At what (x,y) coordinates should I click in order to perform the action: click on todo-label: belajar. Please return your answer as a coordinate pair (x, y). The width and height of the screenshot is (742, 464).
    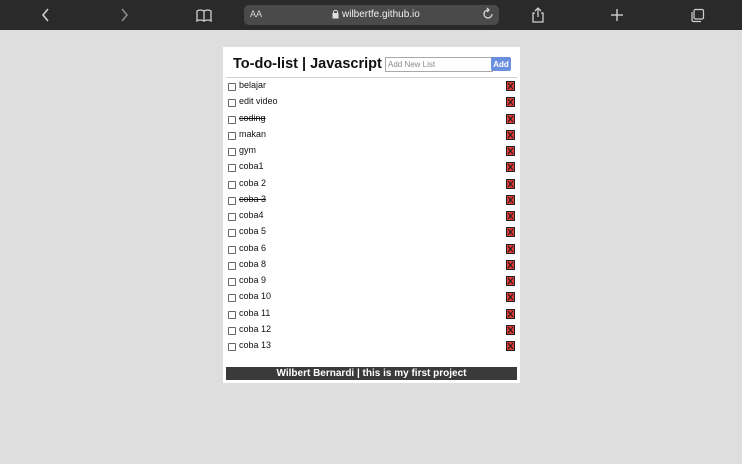
    Looking at the image, I should click on (253, 85).